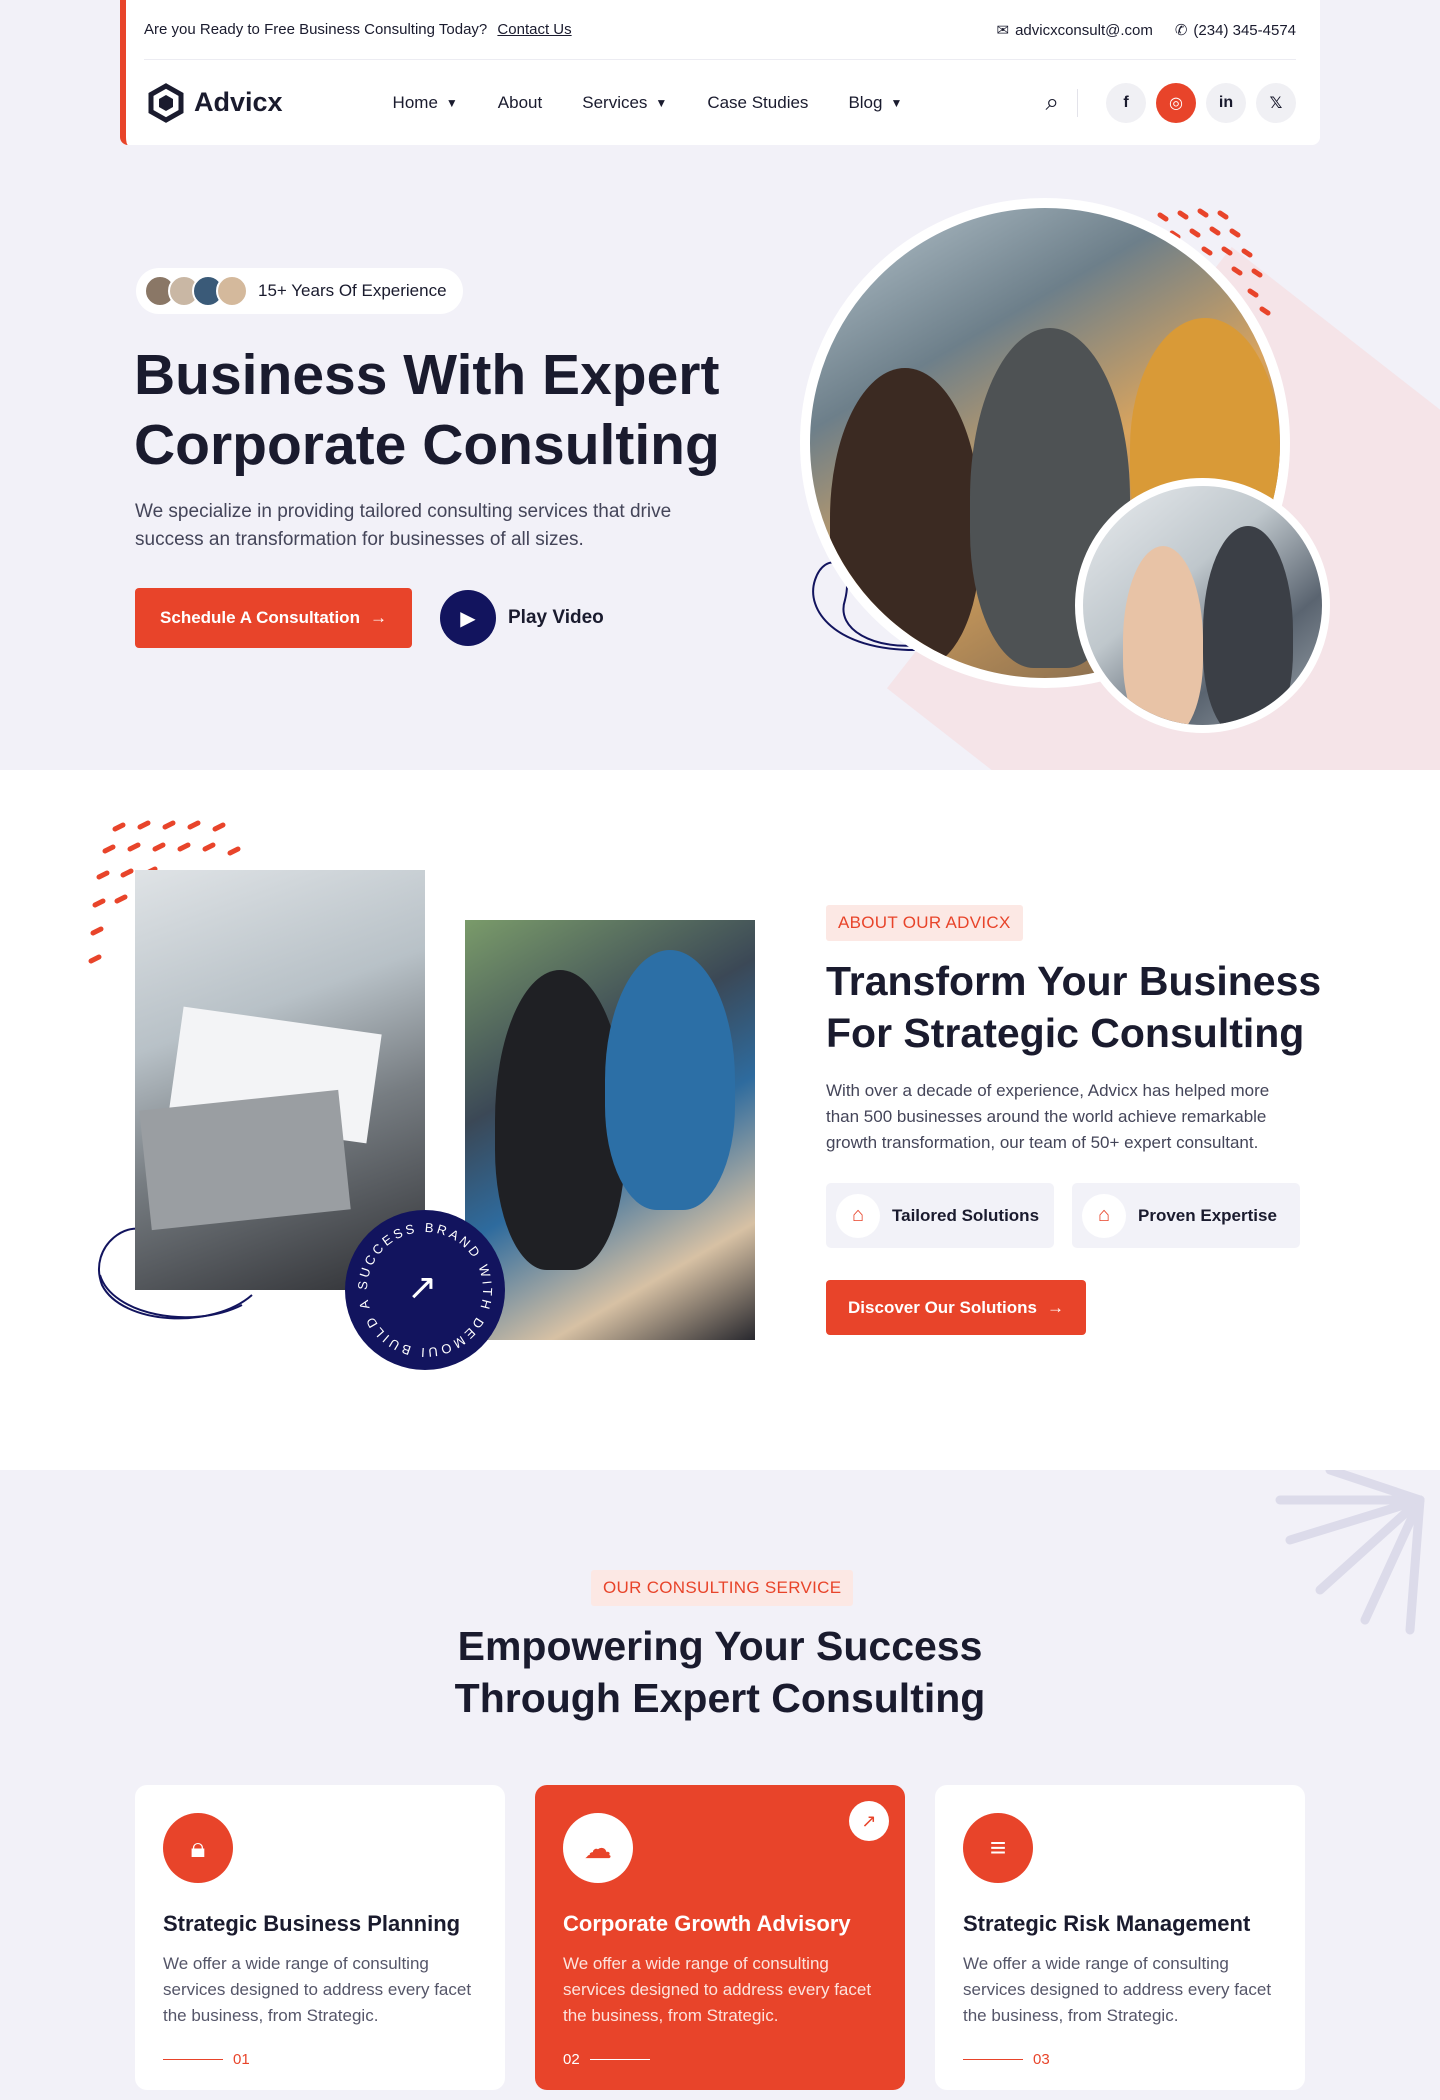 The height and width of the screenshot is (2100, 1440). Describe the element at coordinates (998, 1848) in the screenshot. I see `database-icon: ≡` at that location.